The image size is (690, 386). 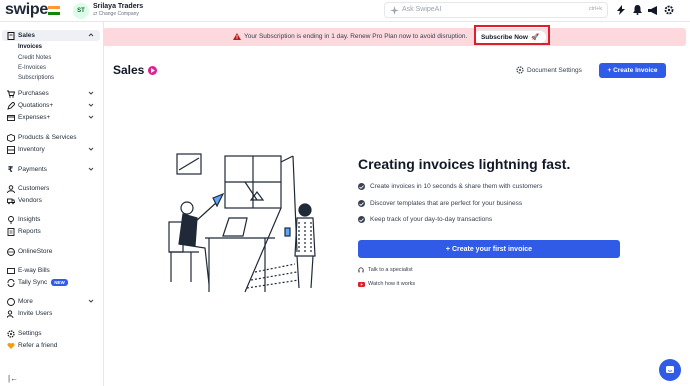 I want to click on play-icon, so click(x=153, y=70).